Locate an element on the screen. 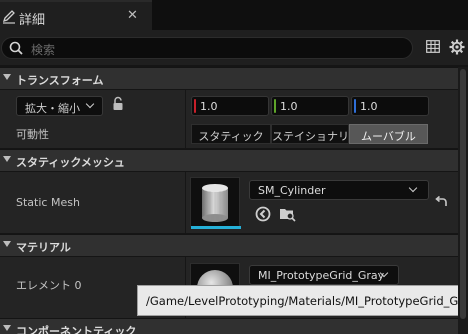 This screenshot has width=468, height=334. section-component-tick-label: コンポーネントティック is located at coordinates (76, 329).